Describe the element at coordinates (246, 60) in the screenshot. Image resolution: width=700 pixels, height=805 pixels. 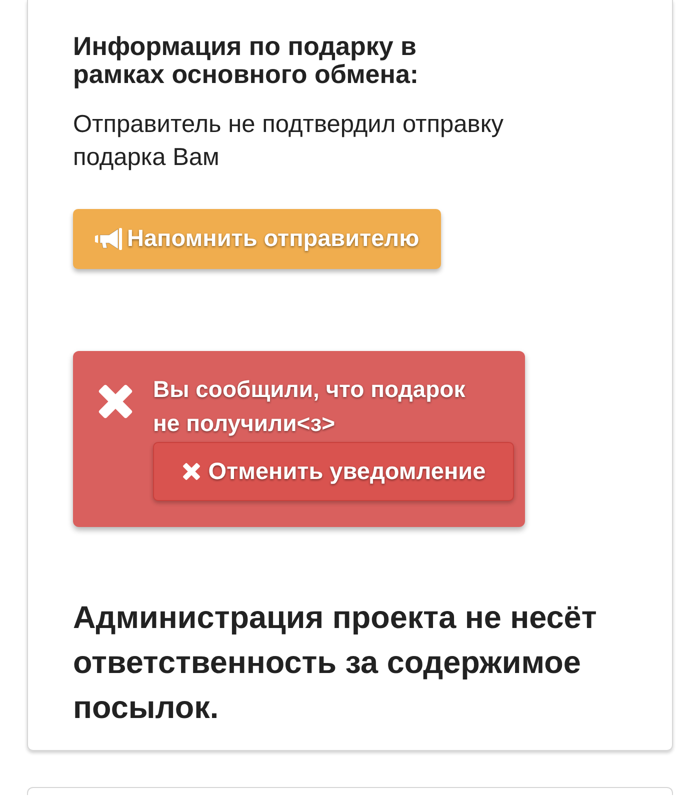
I see `section-heading: Информация по подарку в рамках основного обмена:` at that location.